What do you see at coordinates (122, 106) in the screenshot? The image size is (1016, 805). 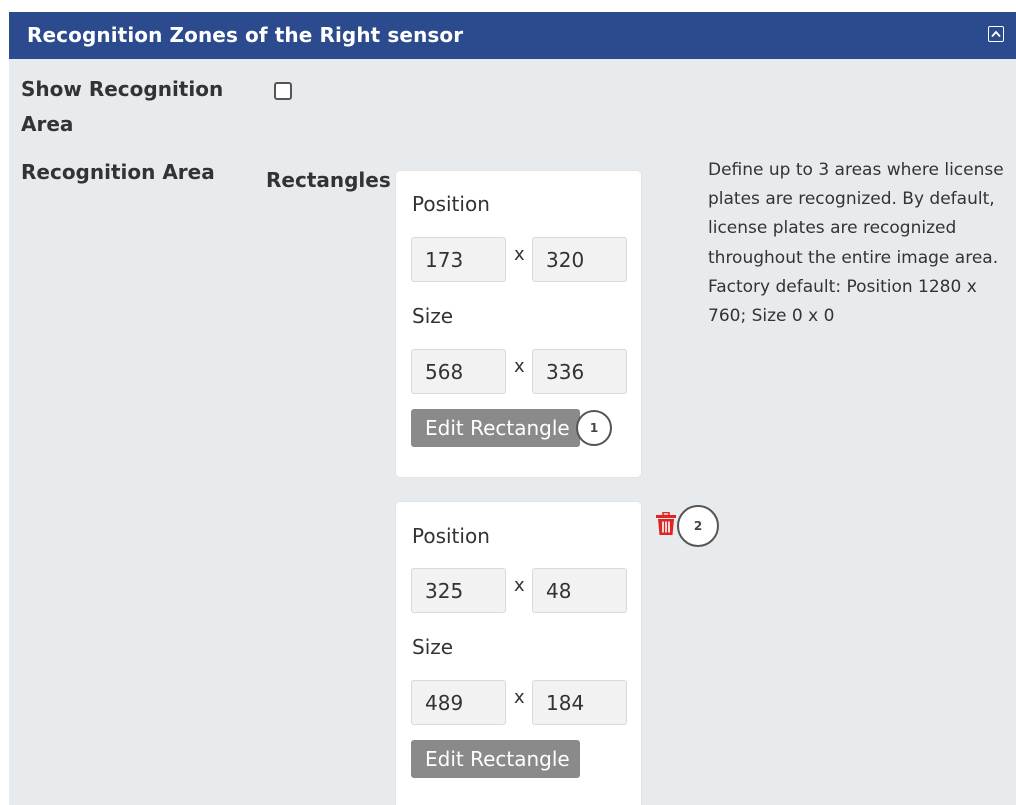 I see `show-recognition-area-label: Show Recognition Area` at bounding box center [122, 106].